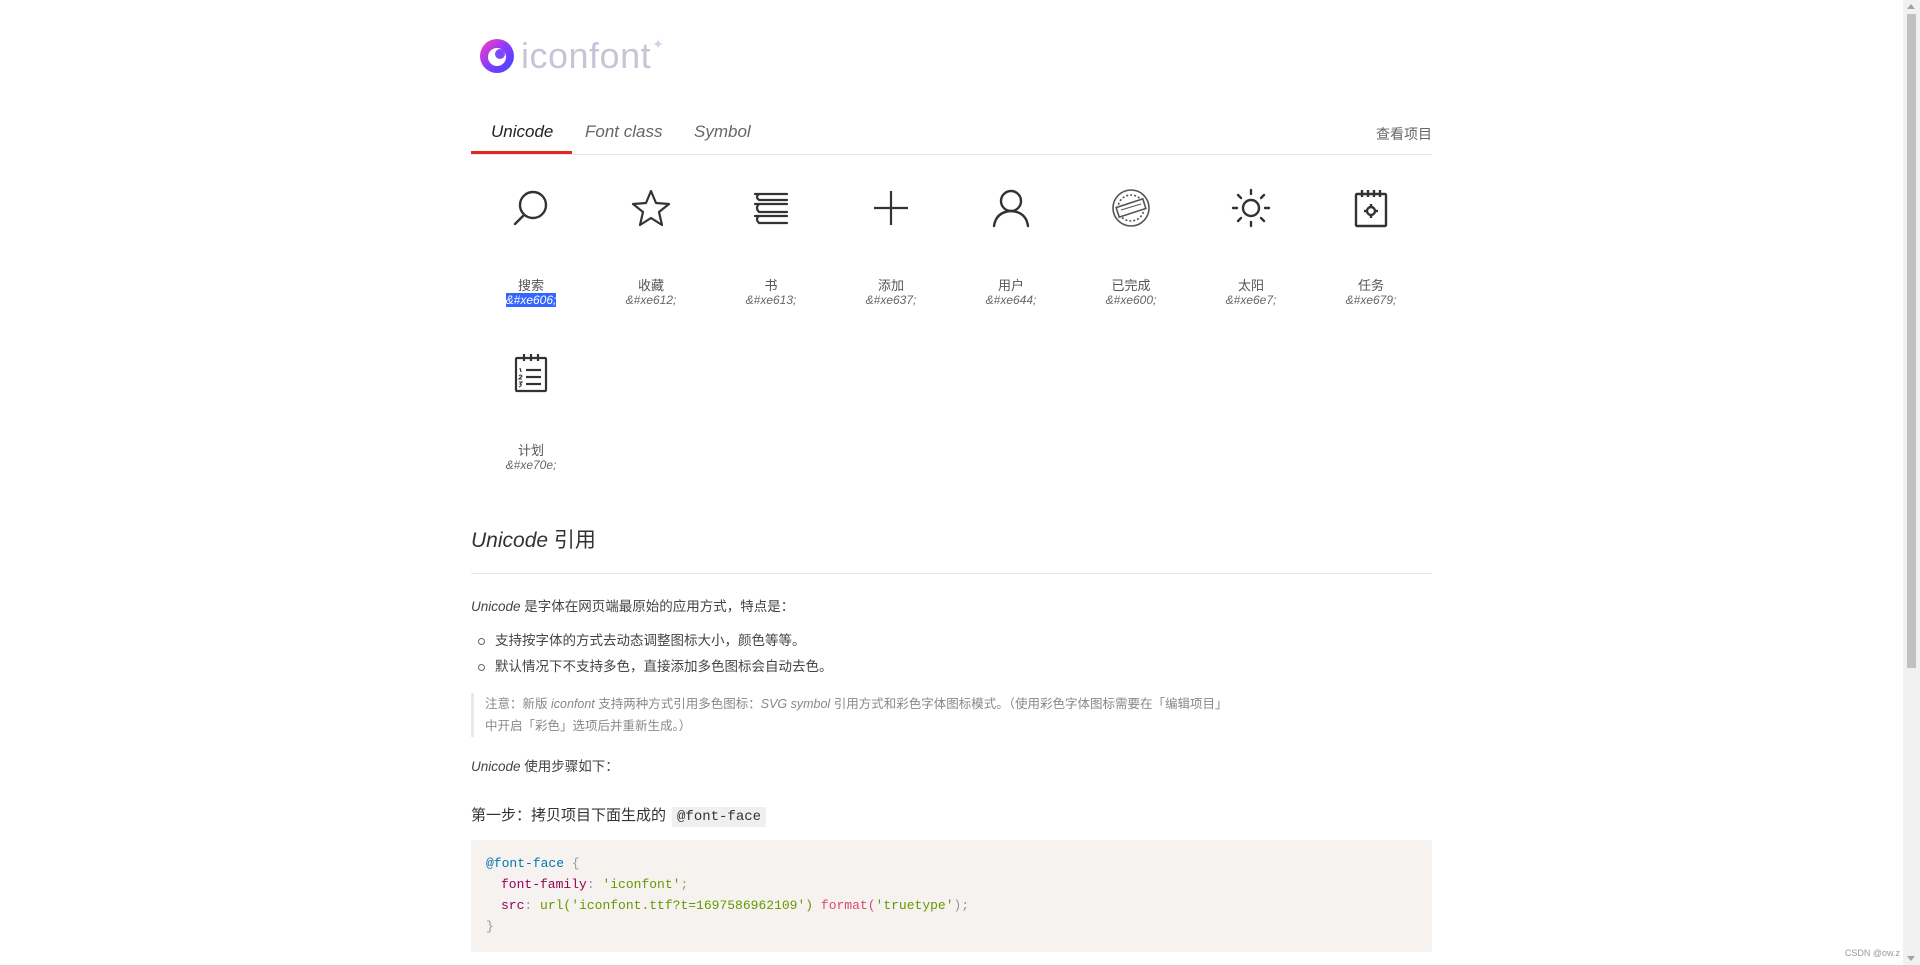  What do you see at coordinates (531, 208) in the screenshot?
I see `search-icon` at bounding box center [531, 208].